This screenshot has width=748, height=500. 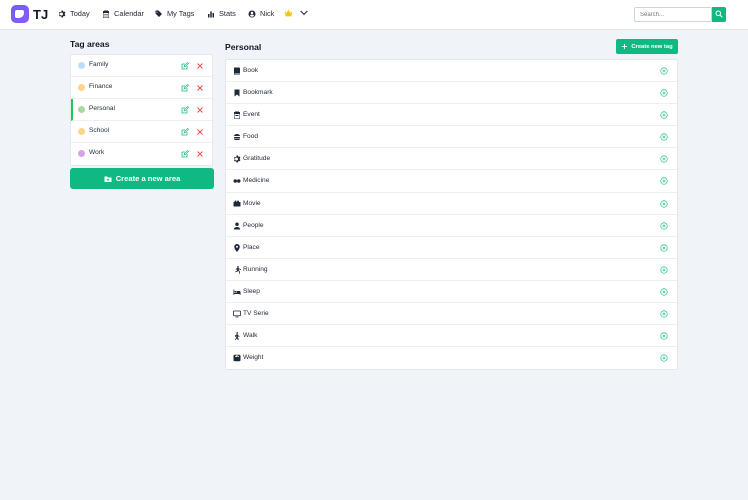 What do you see at coordinates (141, 132) in the screenshot?
I see `area-item-school: School` at bounding box center [141, 132].